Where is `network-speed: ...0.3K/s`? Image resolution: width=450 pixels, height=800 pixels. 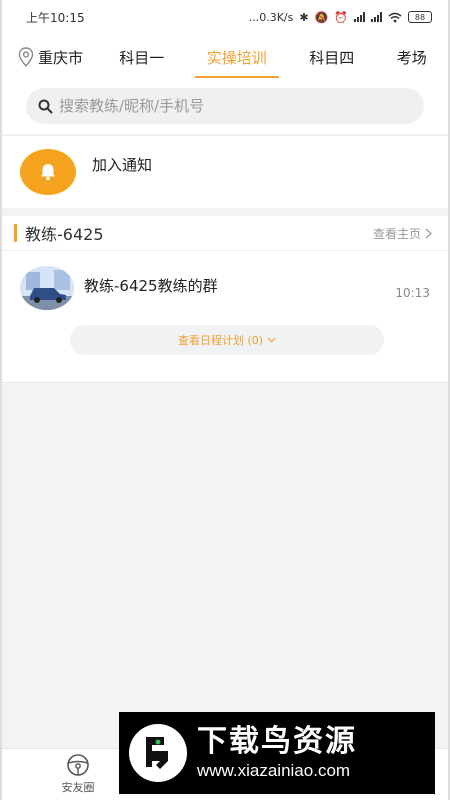
network-speed: ...0.3K/s is located at coordinates (271, 17).